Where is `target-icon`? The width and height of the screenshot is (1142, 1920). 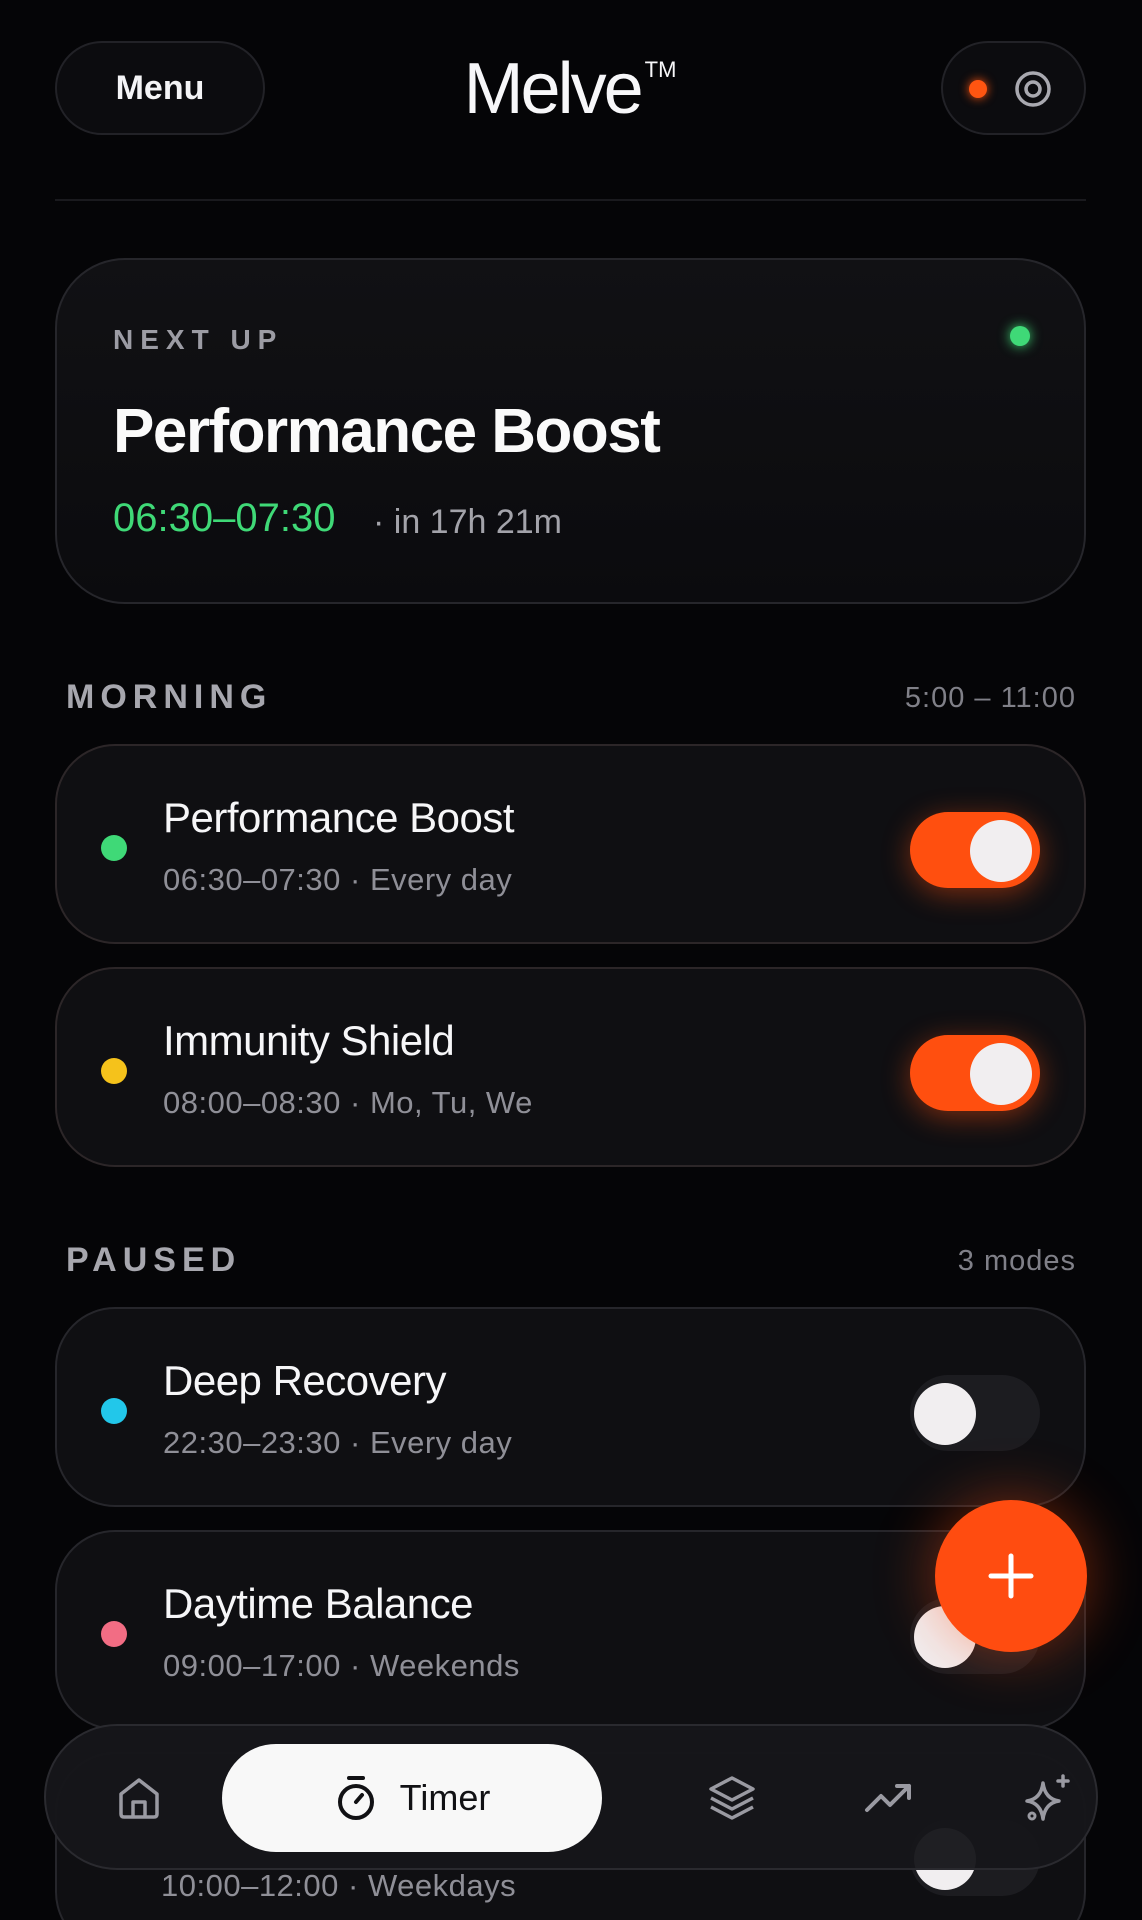 target-icon is located at coordinates (1033, 89).